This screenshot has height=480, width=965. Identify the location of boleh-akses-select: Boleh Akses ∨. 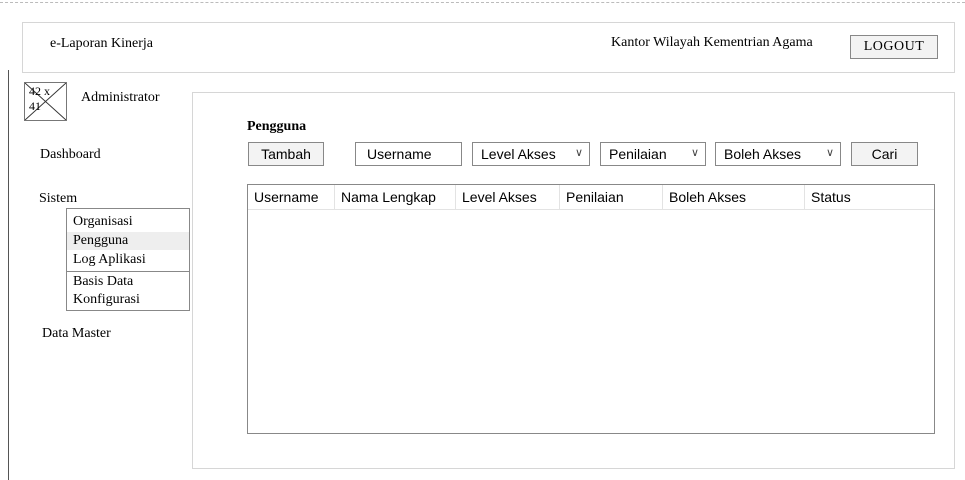
(778, 154).